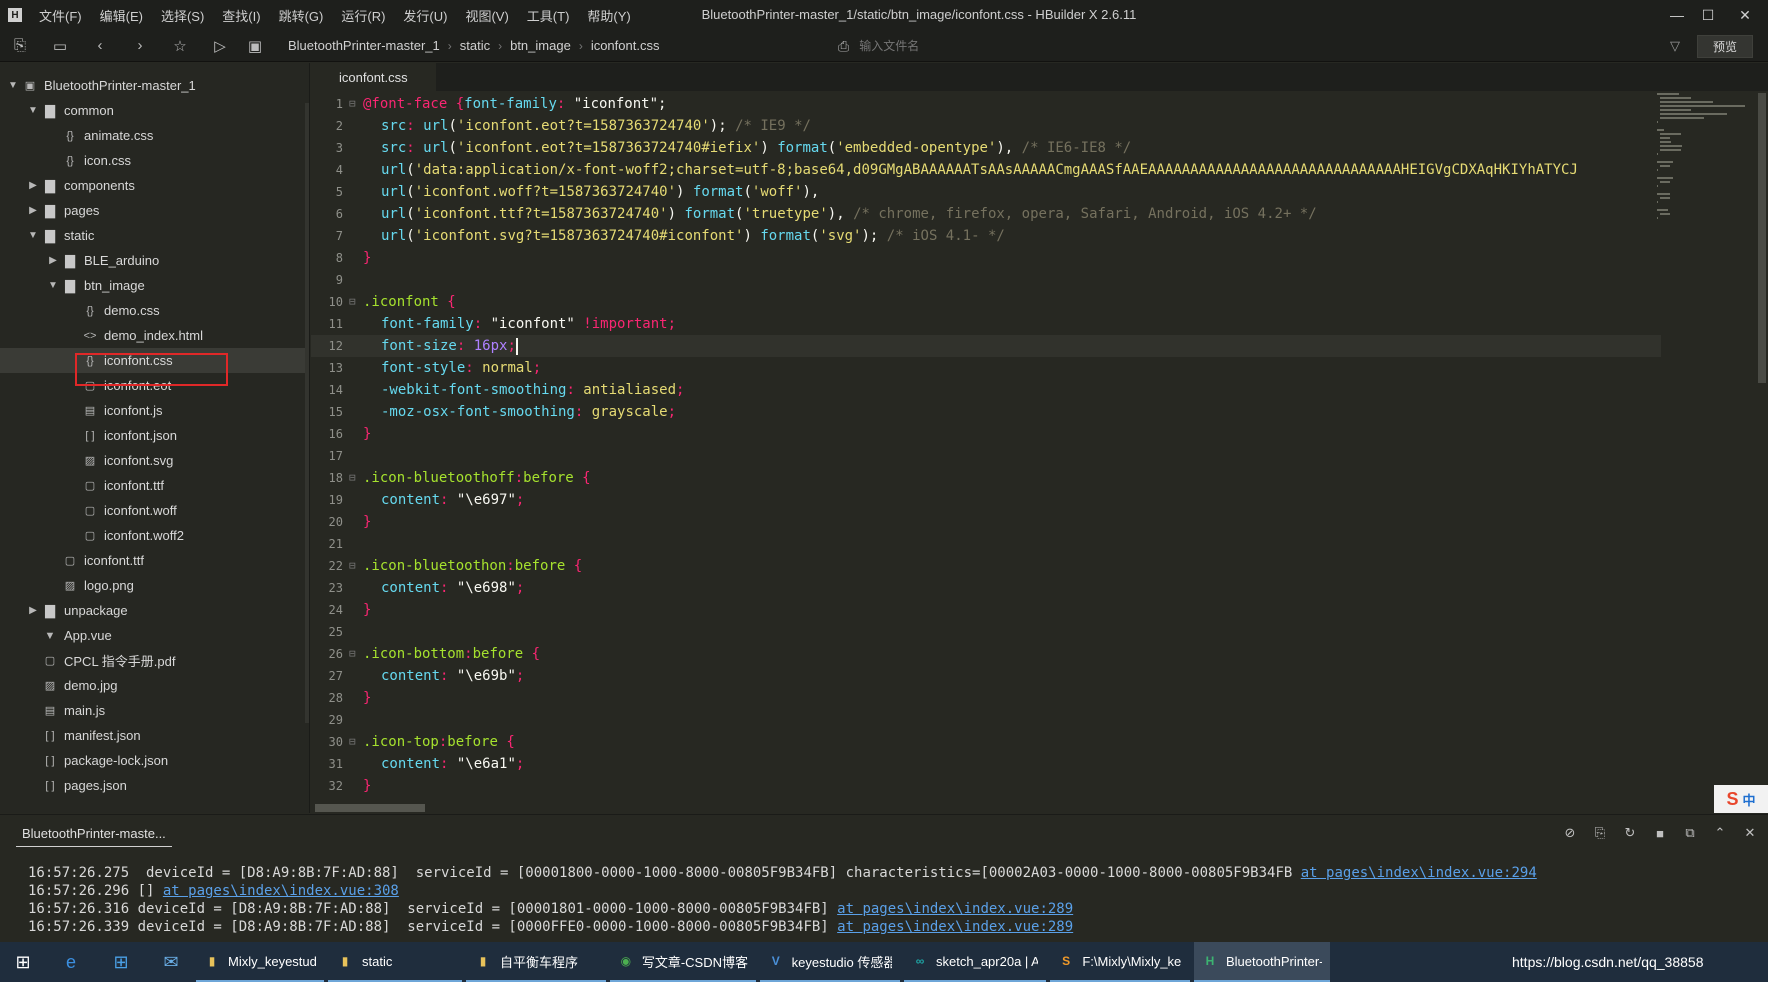  I want to click on menu-item: 查找(I), so click(241, 15).